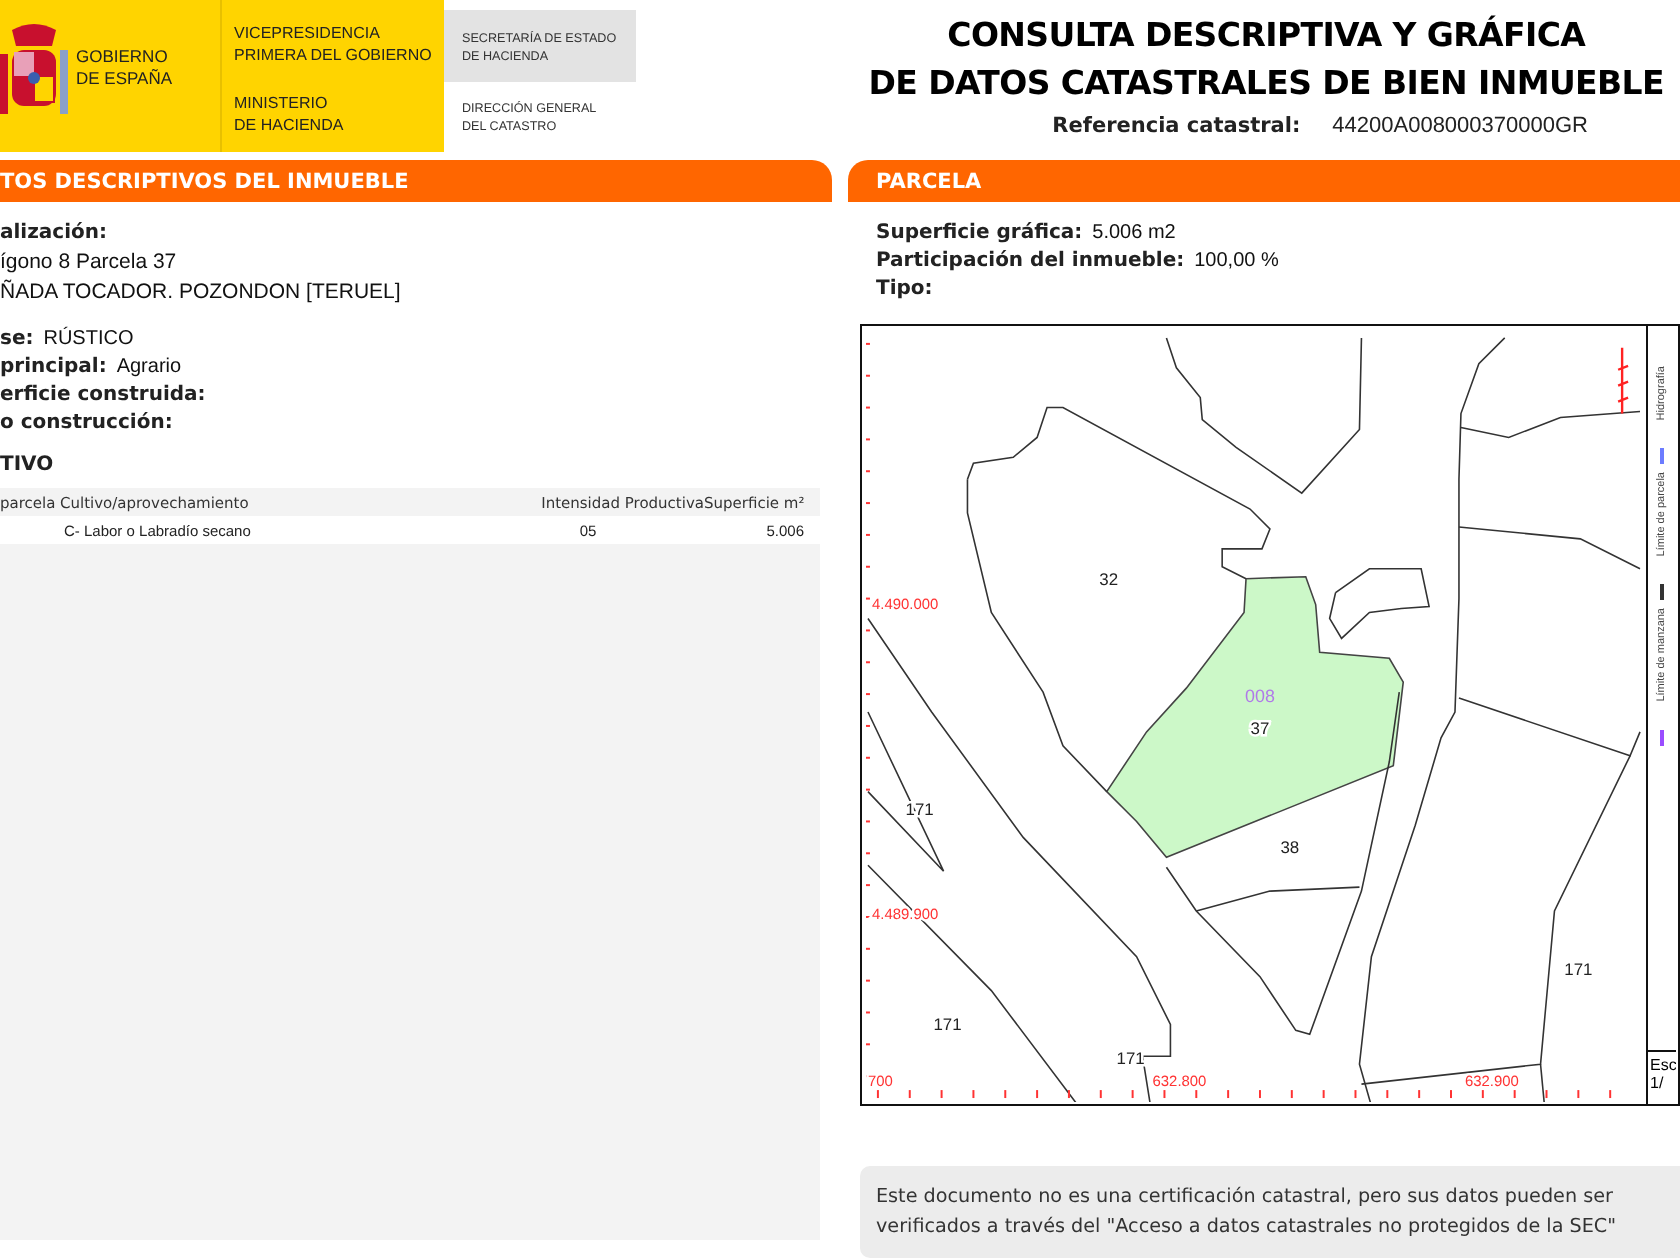 This screenshot has height=1260, width=1680. I want to click on parcel-number: 37, so click(1260, 727).